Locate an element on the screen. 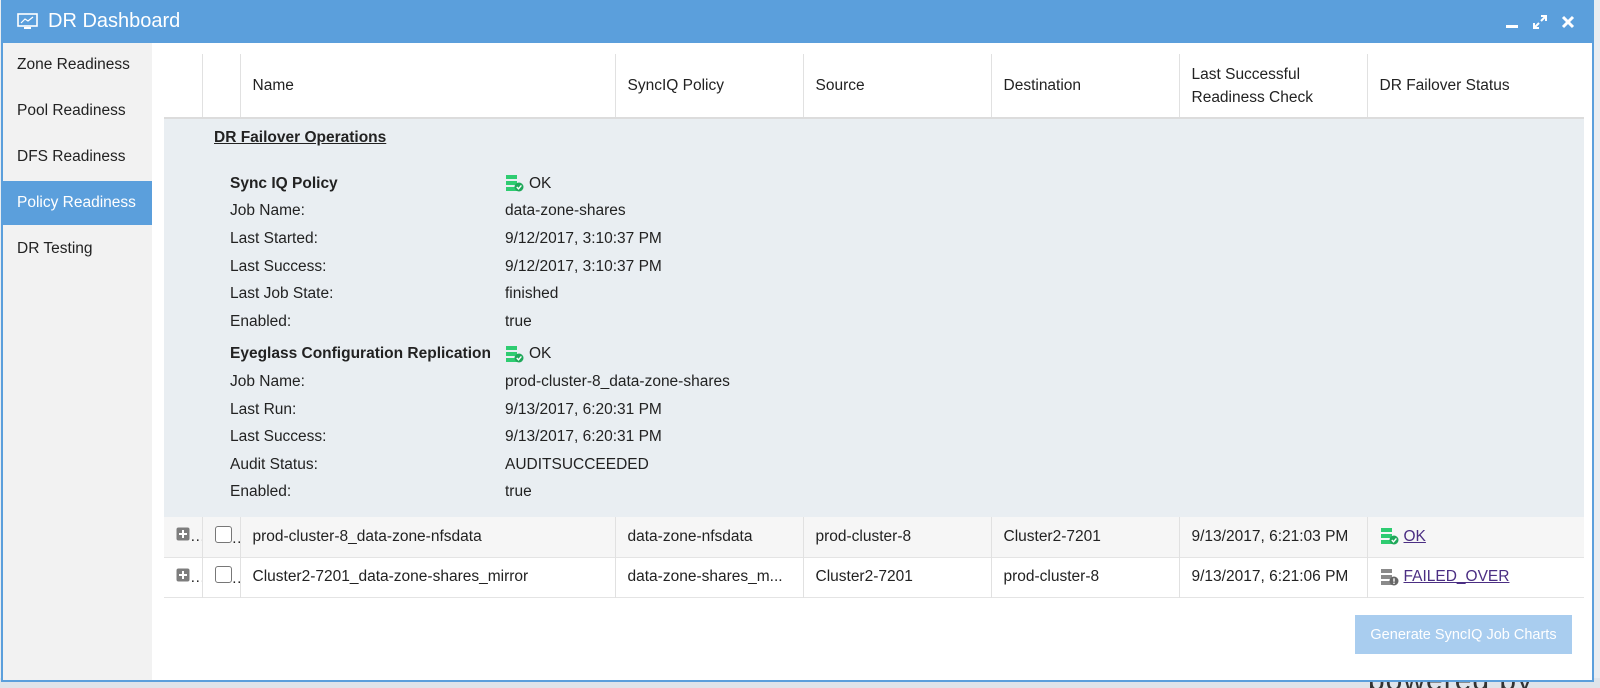 Image resolution: width=1600 pixels, height=688 pixels. eyeglass-heading: Eyeglass Configuration Replication is located at coordinates (360, 354).